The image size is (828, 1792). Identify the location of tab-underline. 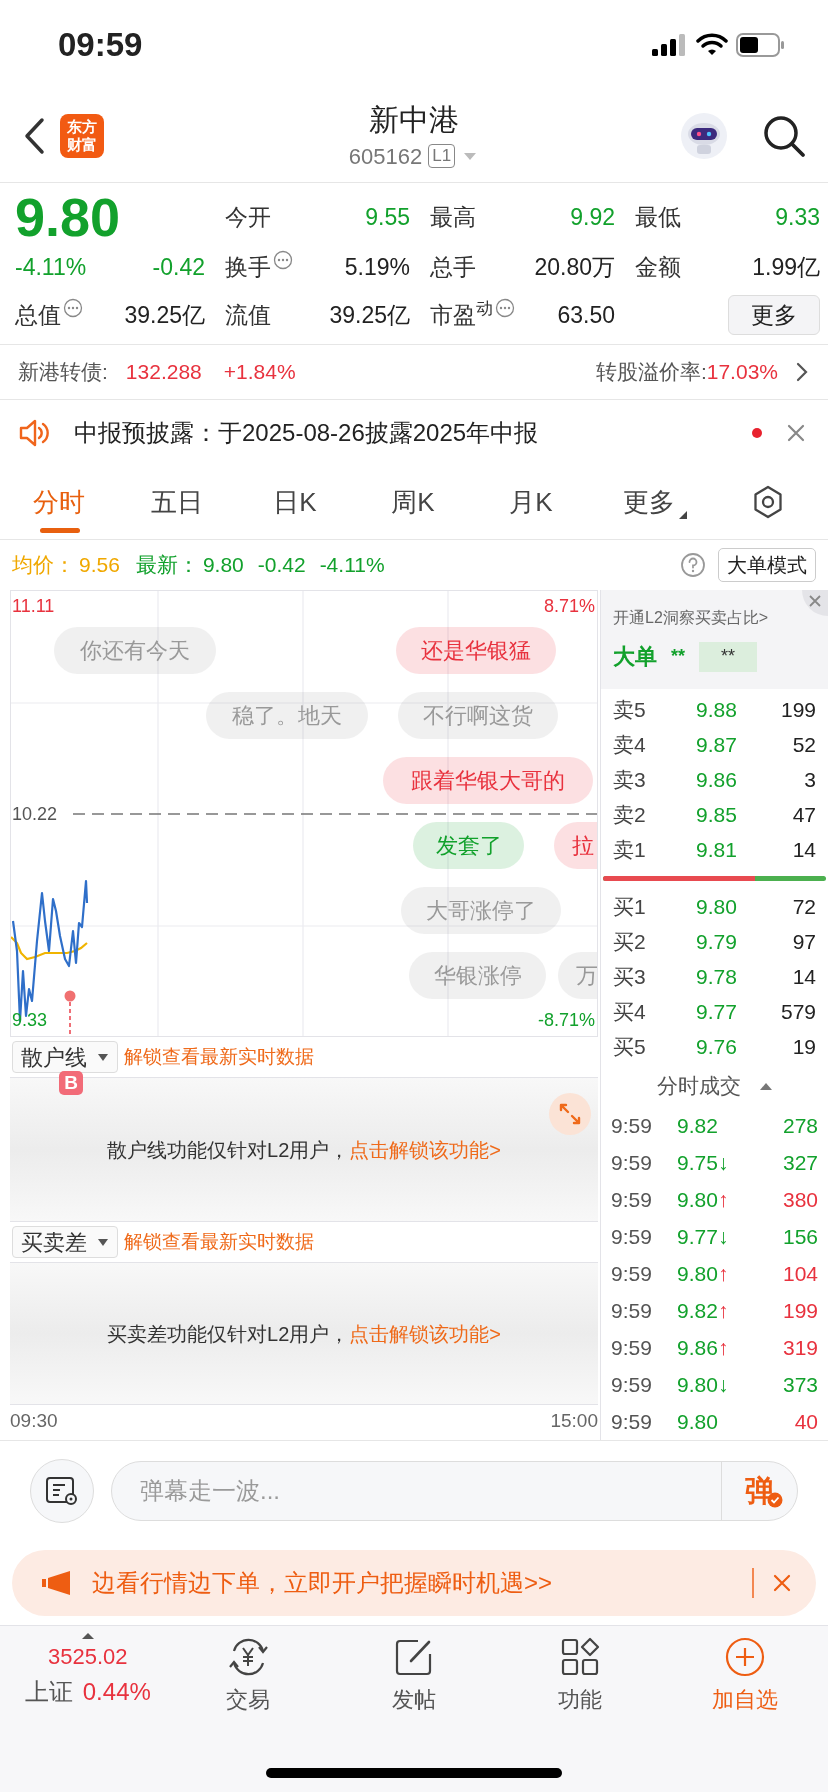
(60, 530).